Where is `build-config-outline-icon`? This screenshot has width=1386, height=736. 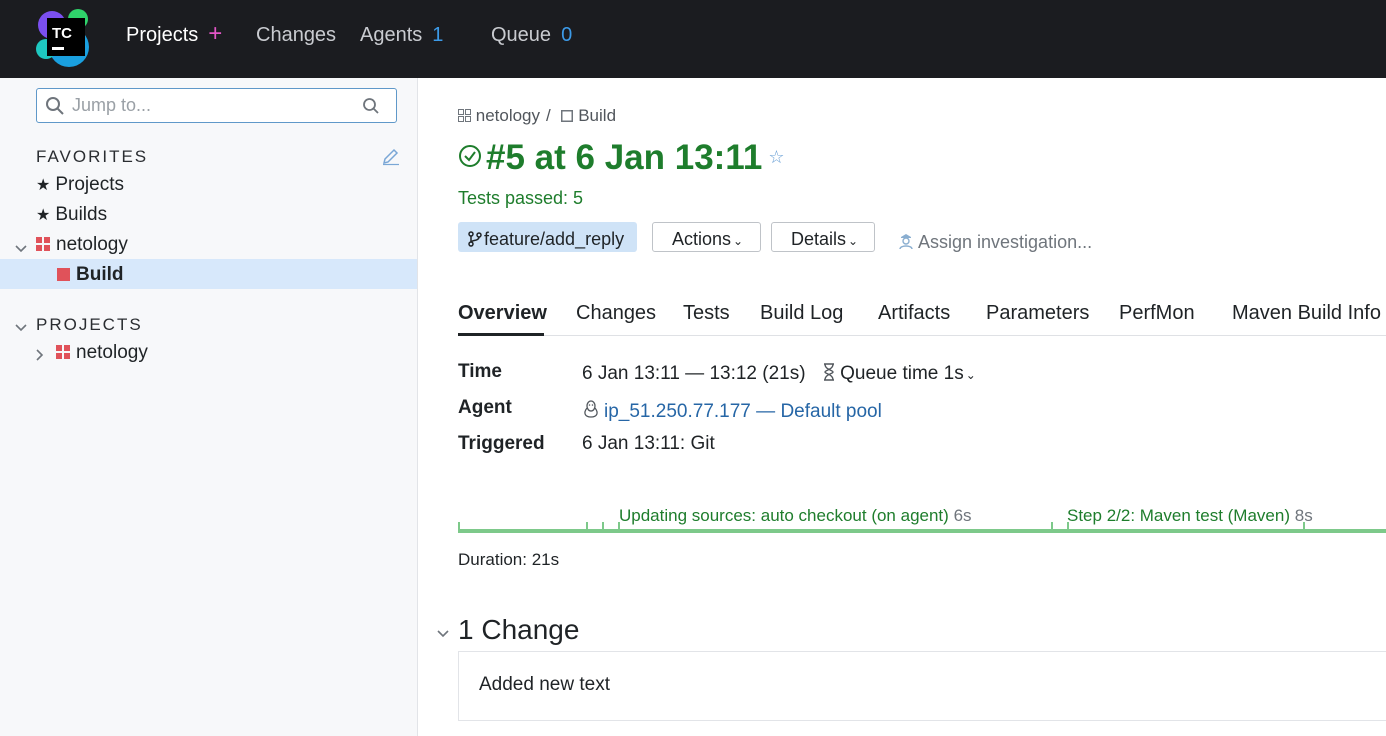
build-config-outline-icon is located at coordinates (567, 117).